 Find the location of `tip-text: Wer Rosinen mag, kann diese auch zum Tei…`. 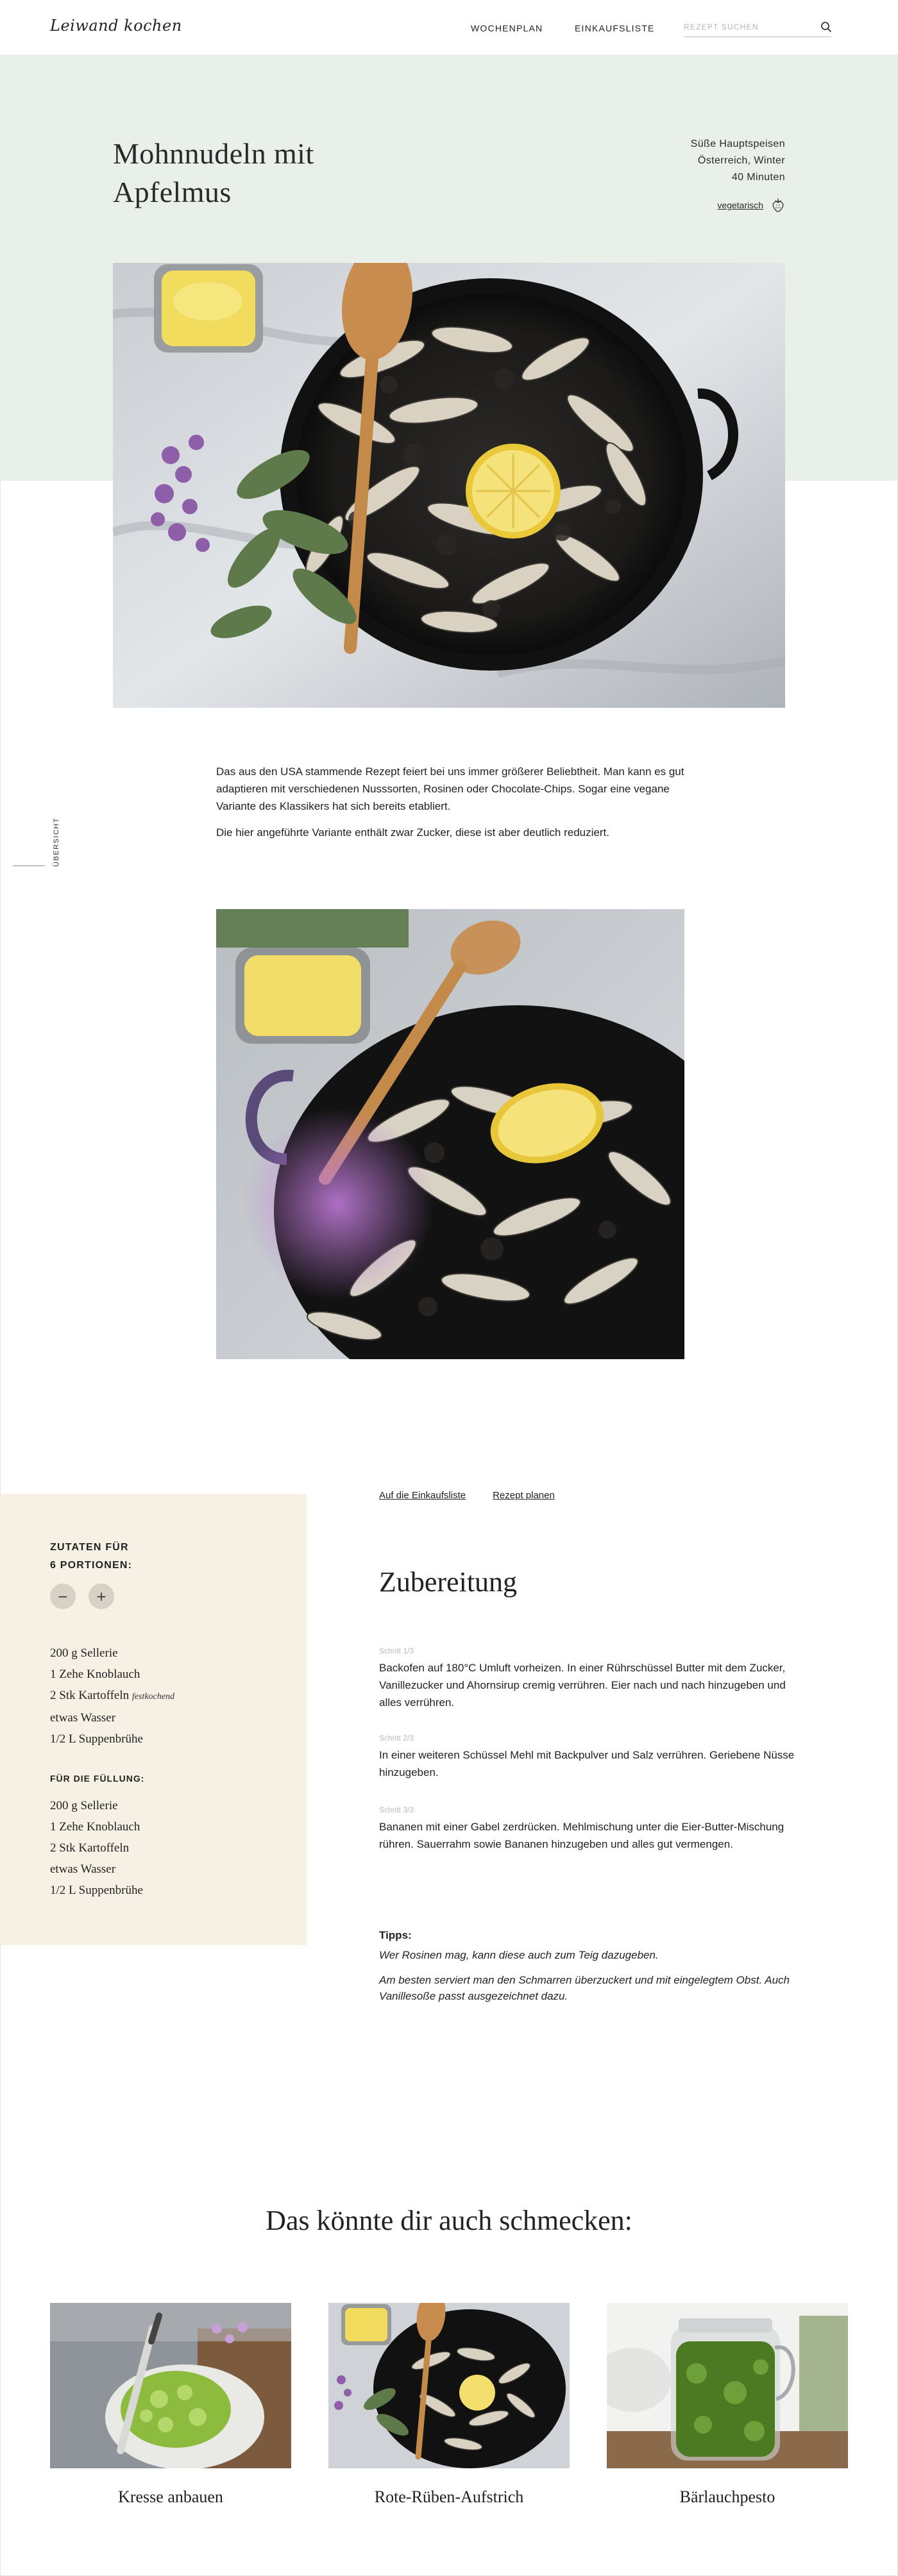

tip-text: Wer Rosinen mag, kann diese auch zum Tei… is located at coordinates (519, 1955).